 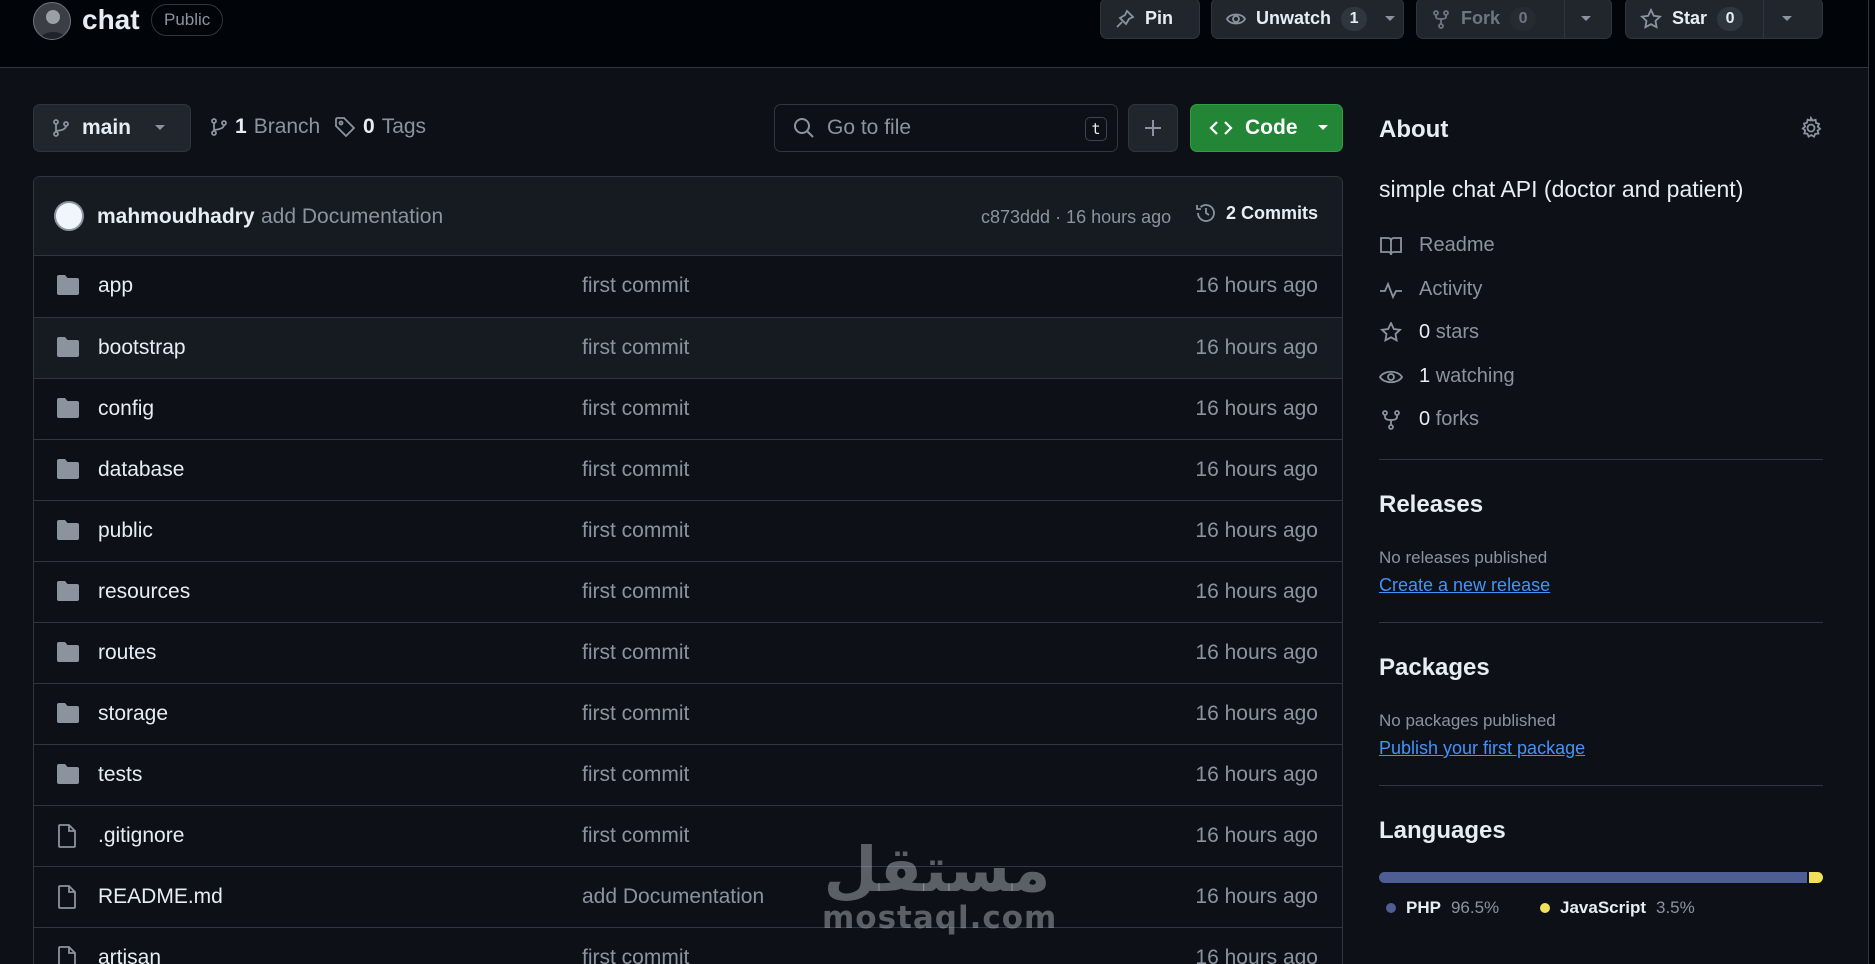 What do you see at coordinates (133, 714) in the screenshot?
I see `file-name: storage` at bounding box center [133, 714].